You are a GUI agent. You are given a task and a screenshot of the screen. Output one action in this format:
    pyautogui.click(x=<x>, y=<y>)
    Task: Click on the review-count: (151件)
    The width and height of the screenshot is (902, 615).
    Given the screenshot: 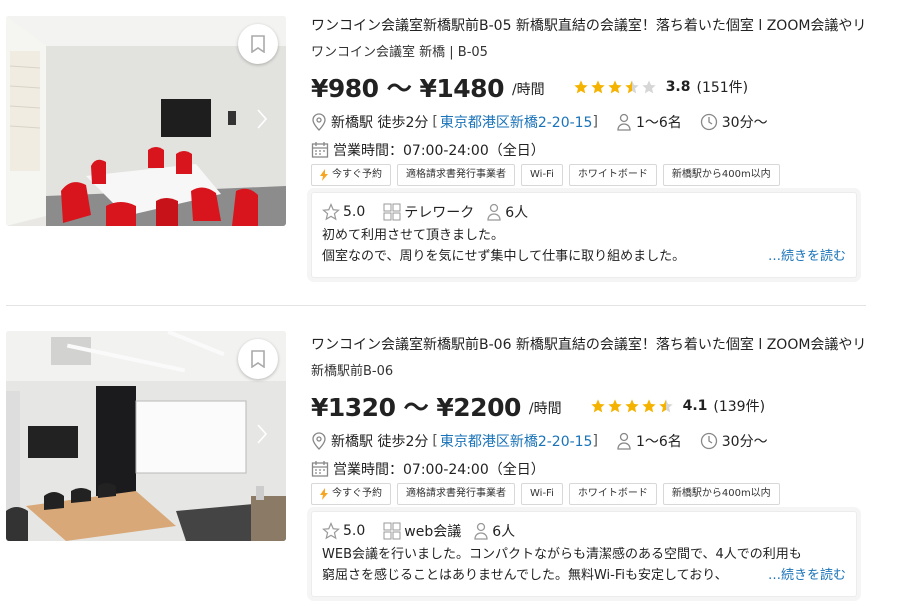 What is the action you would take?
    pyautogui.click(x=723, y=87)
    